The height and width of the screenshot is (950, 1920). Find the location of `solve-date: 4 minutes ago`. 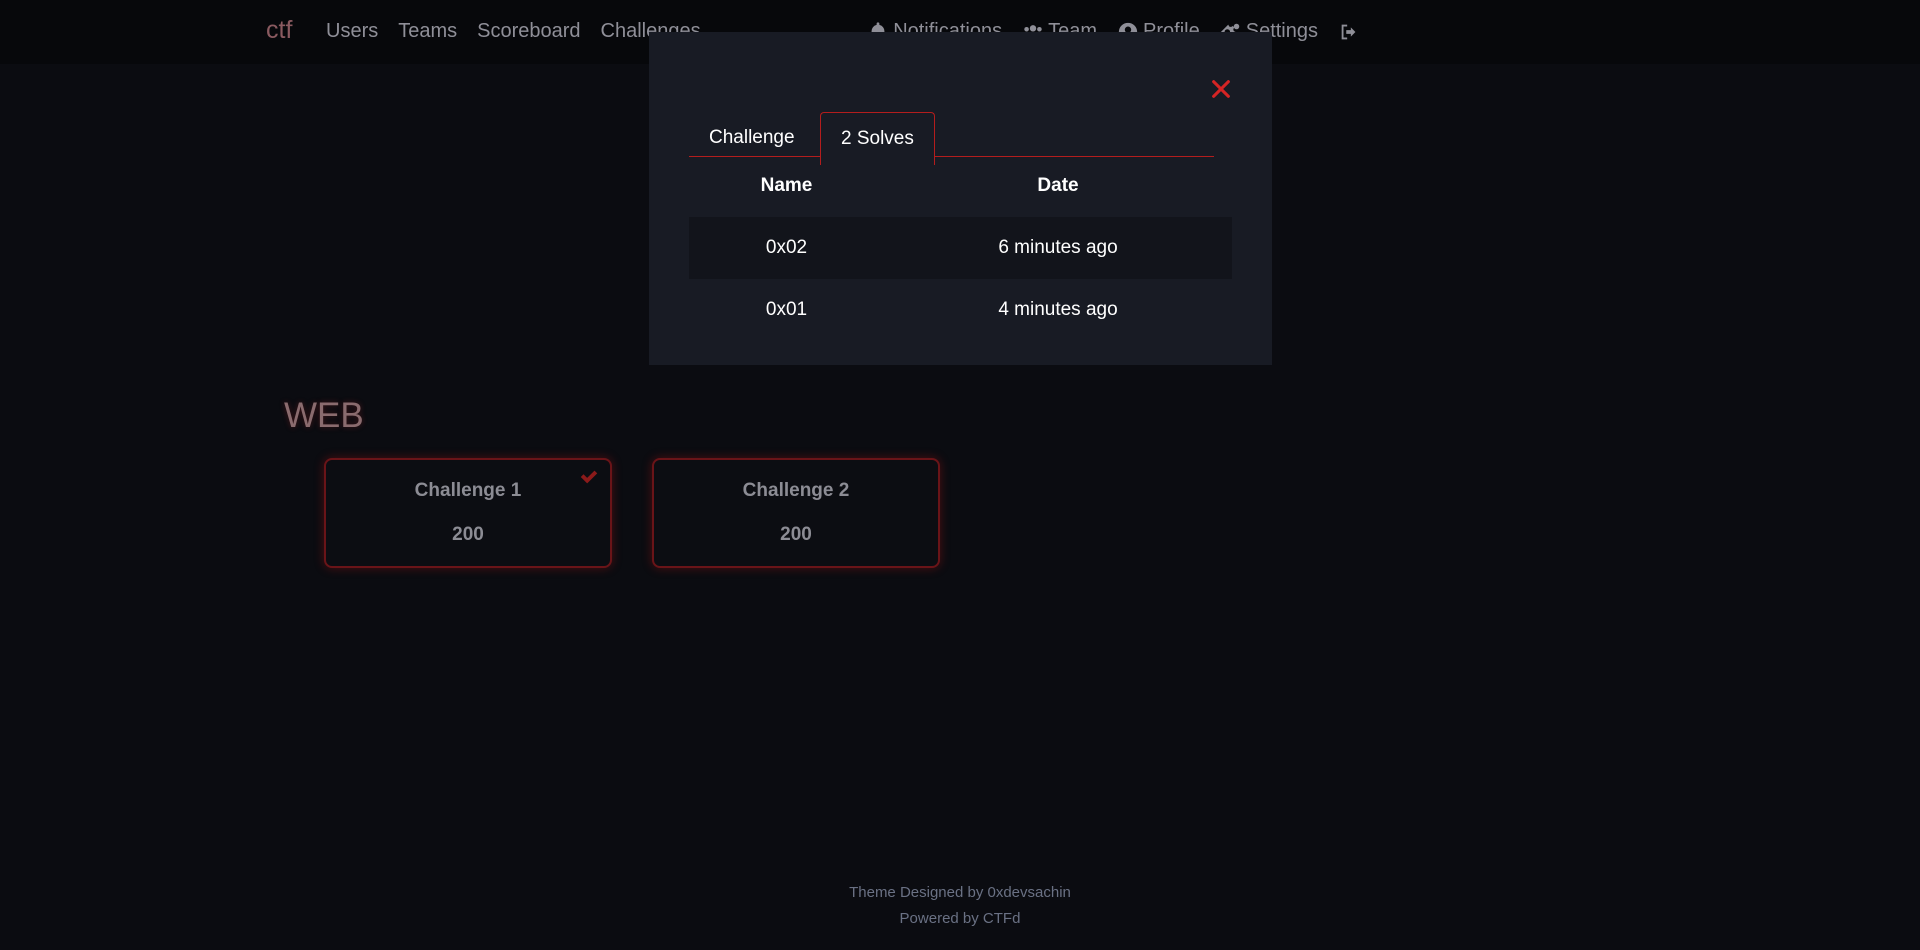

solve-date: 4 minutes ago is located at coordinates (1058, 309).